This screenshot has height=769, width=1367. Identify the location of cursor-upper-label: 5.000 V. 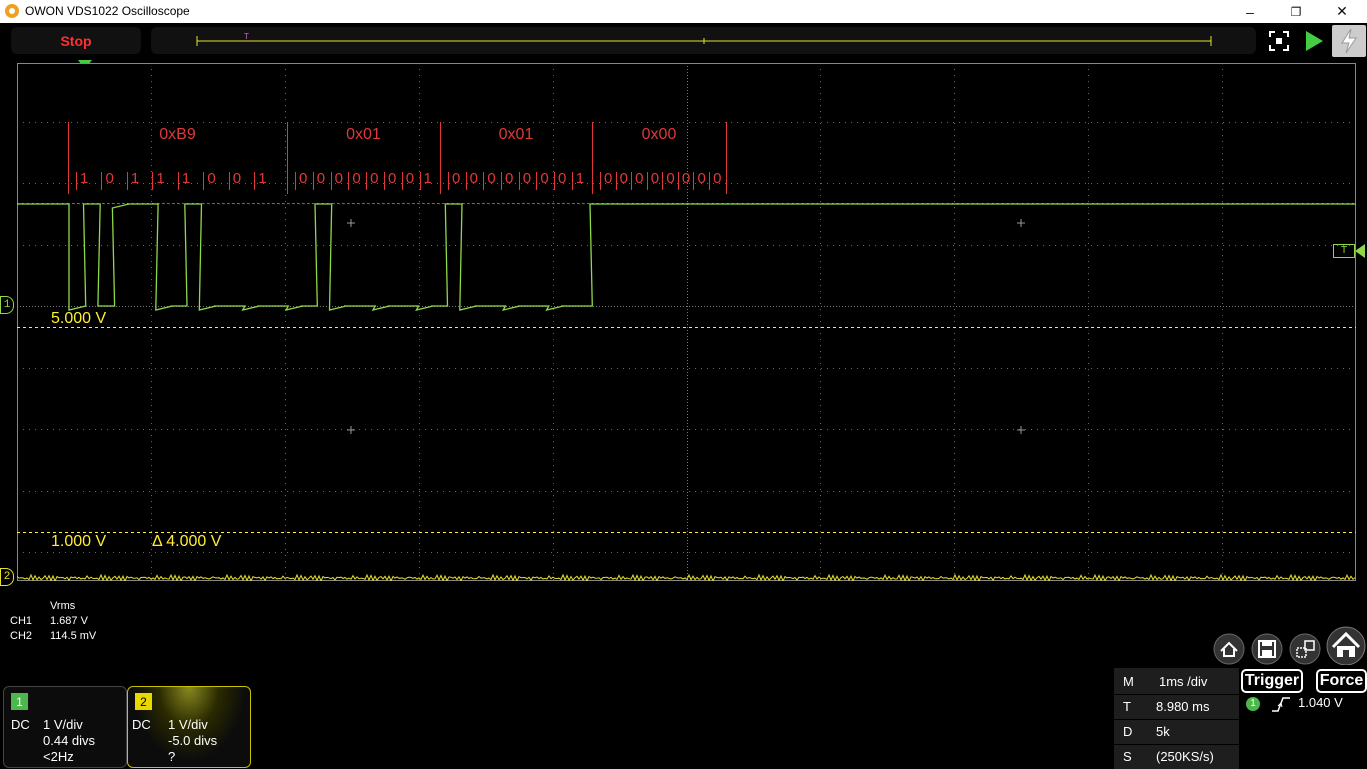
(79, 318).